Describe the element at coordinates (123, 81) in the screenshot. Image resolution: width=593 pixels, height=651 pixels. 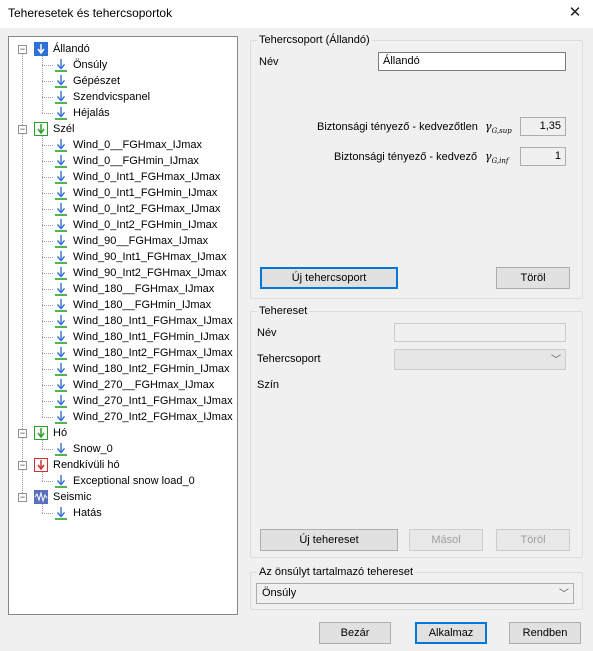
I see `tree-load-case-node: Gépészet` at that location.